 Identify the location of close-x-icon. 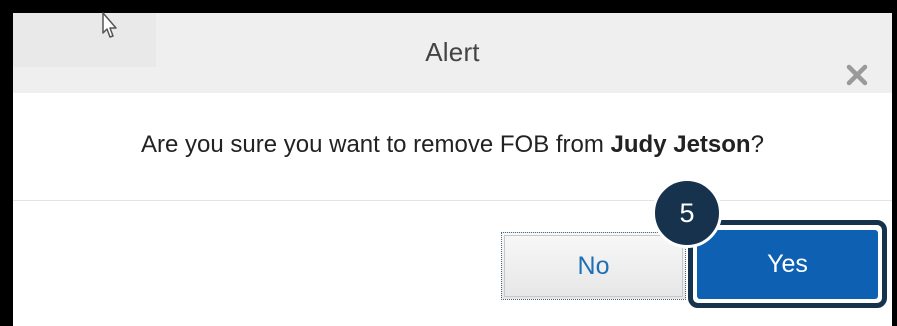
(857, 75).